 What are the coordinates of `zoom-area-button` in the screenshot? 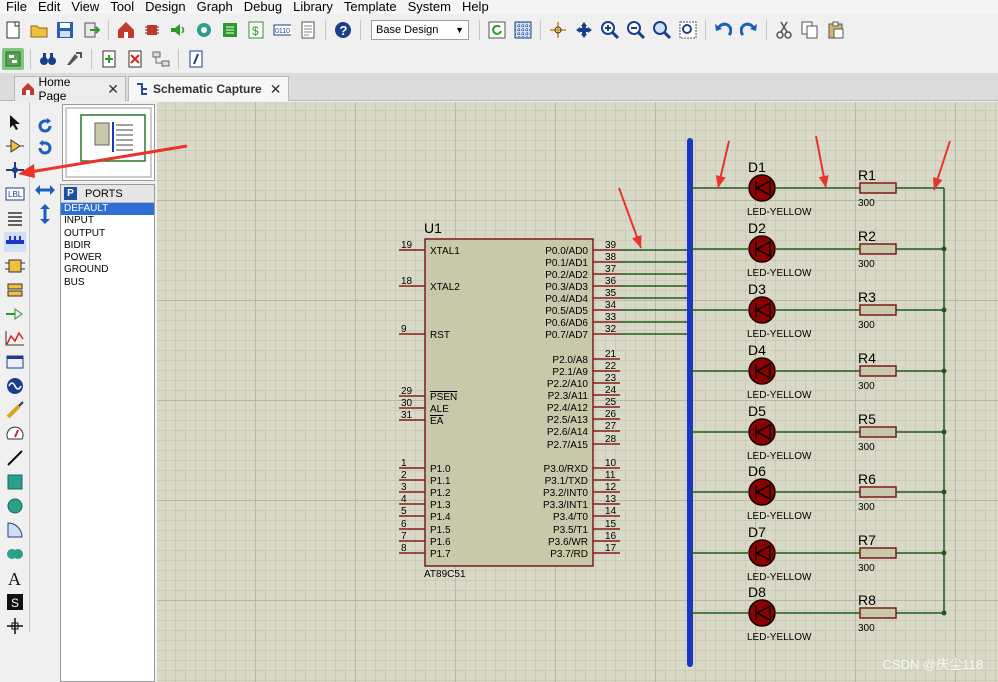 It's located at (688, 30).